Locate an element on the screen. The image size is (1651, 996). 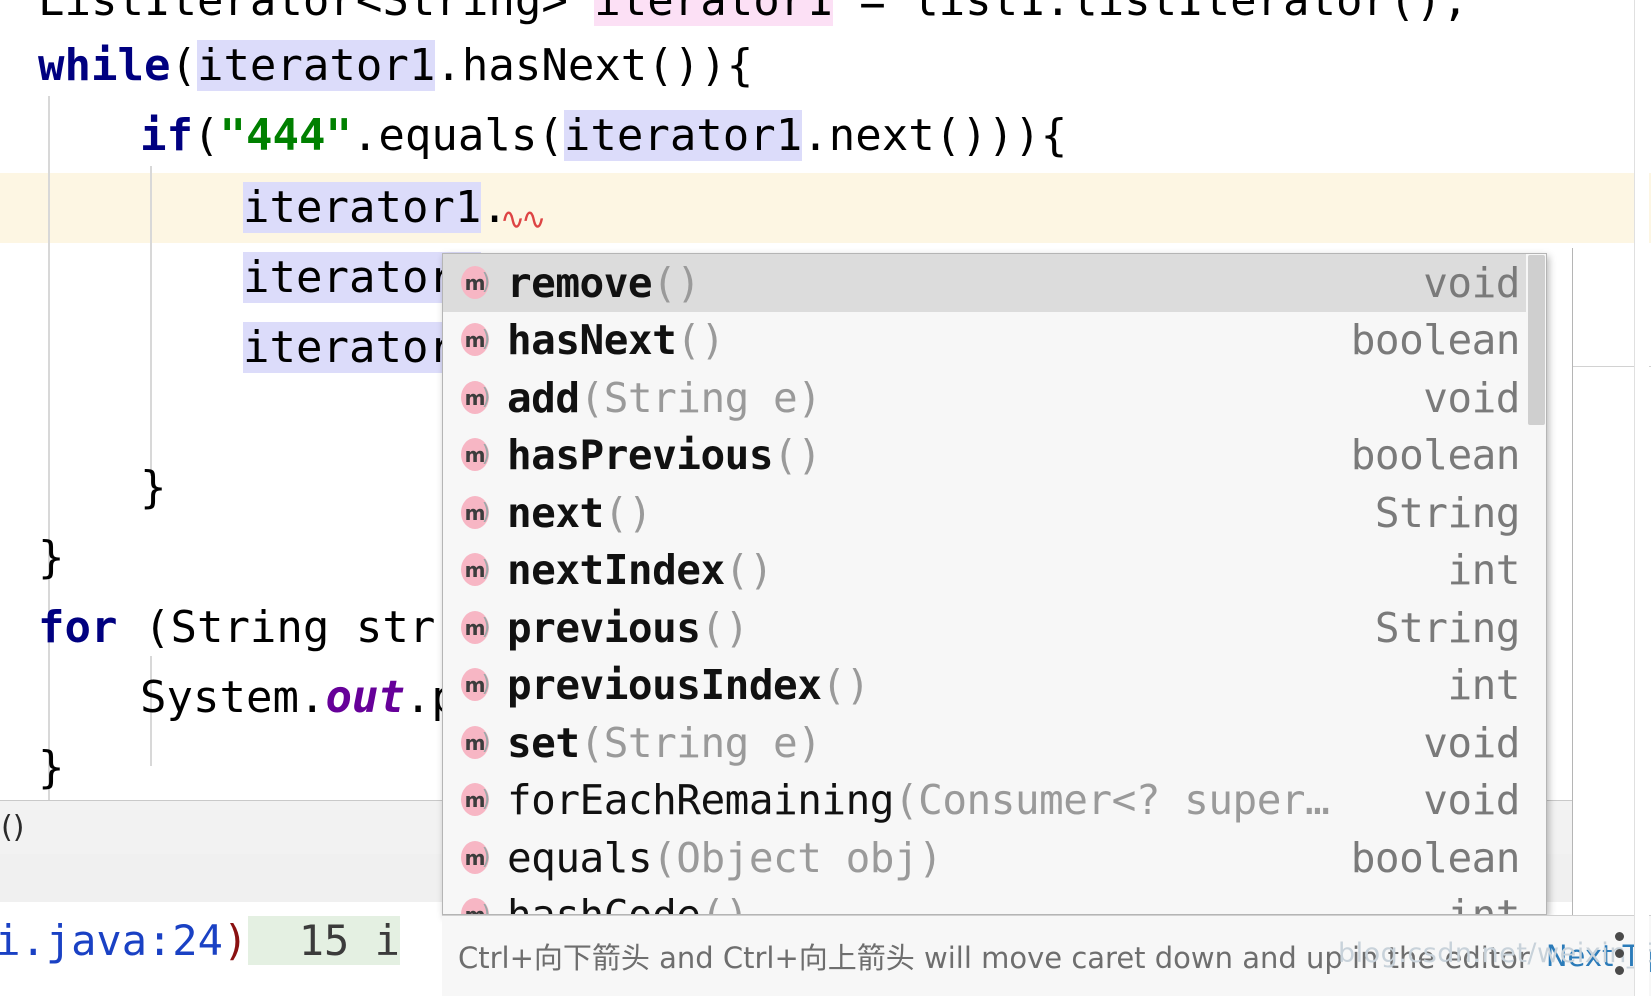
code-token: (String str is located at coordinates (276, 627).